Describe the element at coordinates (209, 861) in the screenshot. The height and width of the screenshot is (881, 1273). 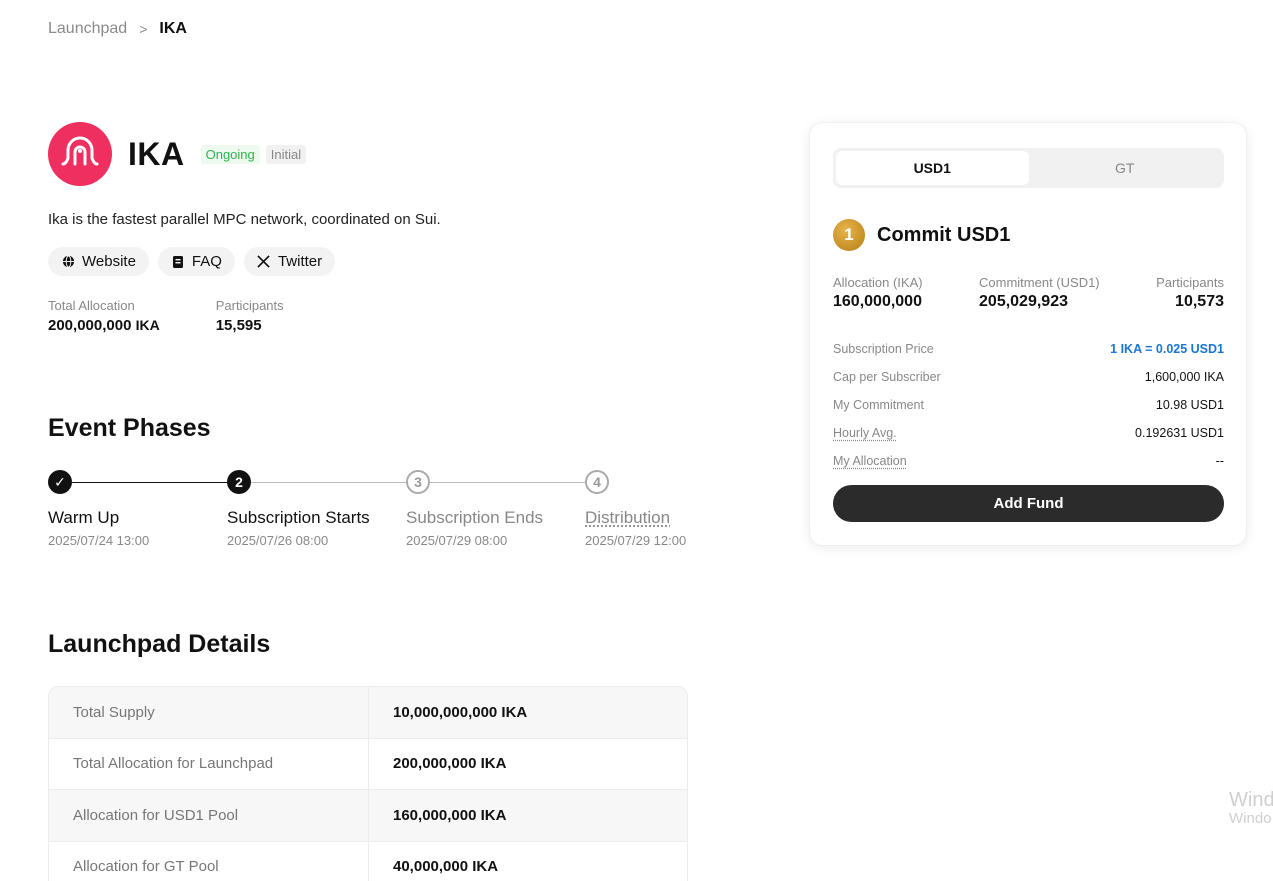
I see `table-key: Allocation for GT Pool` at that location.